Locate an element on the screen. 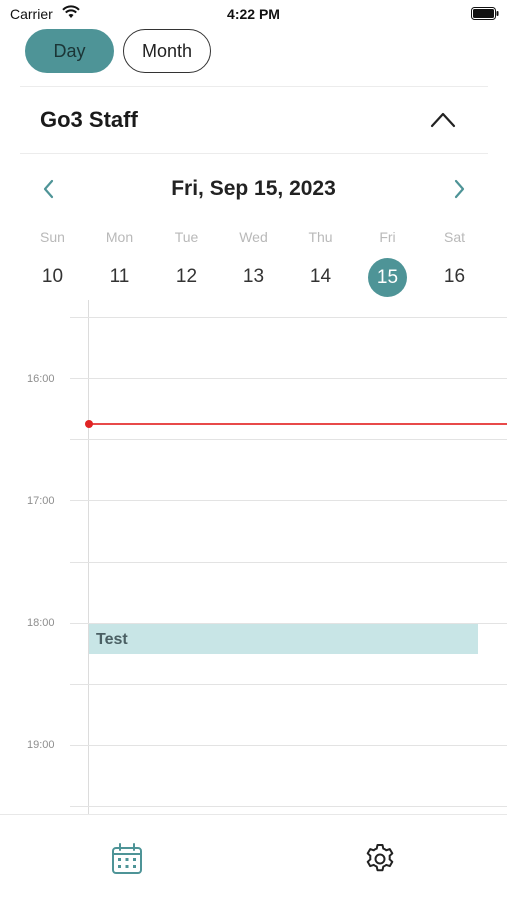 The height and width of the screenshot is (900, 507). weekday-label: Tue is located at coordinates (186, 237).